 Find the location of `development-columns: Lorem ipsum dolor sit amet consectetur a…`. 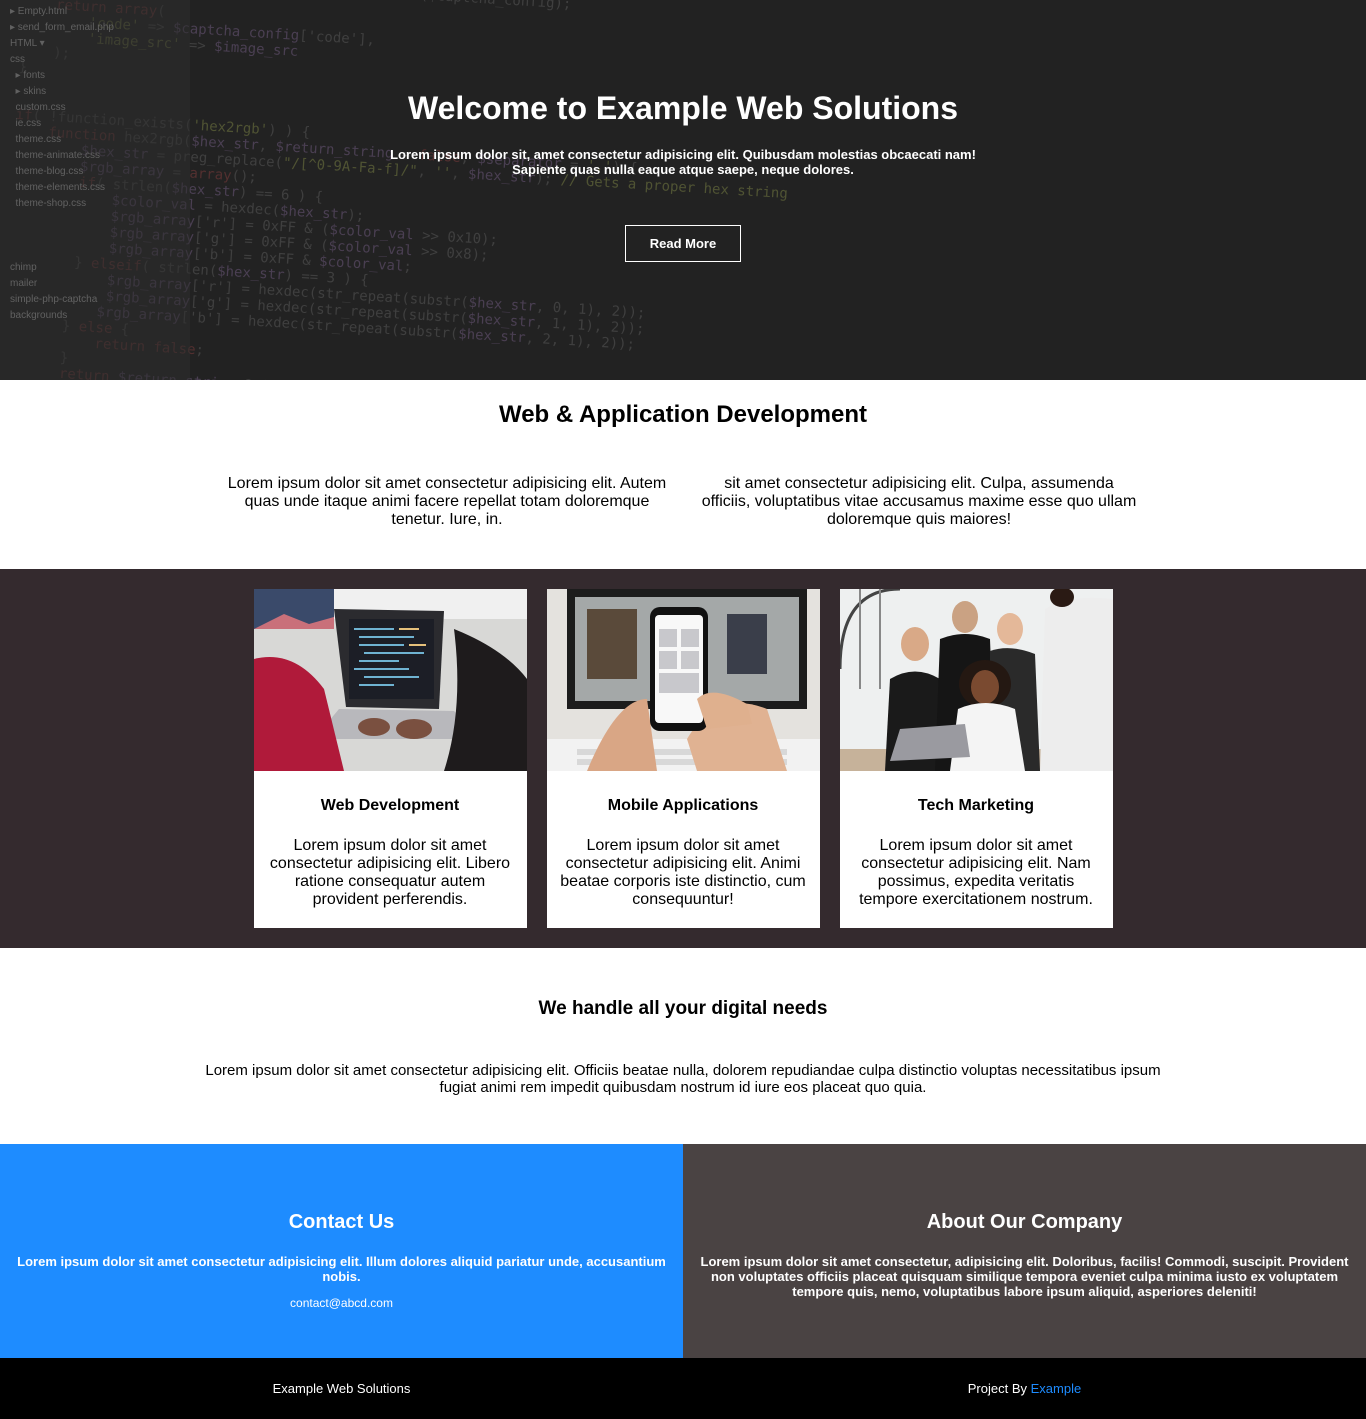

development-columns: Lorem ipsum dolor sit amet consectetur a… is located at coordinates (683, 502).